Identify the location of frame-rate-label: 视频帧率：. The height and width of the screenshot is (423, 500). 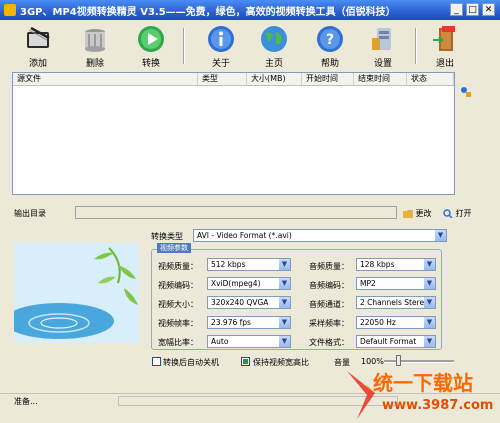
(178, 323).